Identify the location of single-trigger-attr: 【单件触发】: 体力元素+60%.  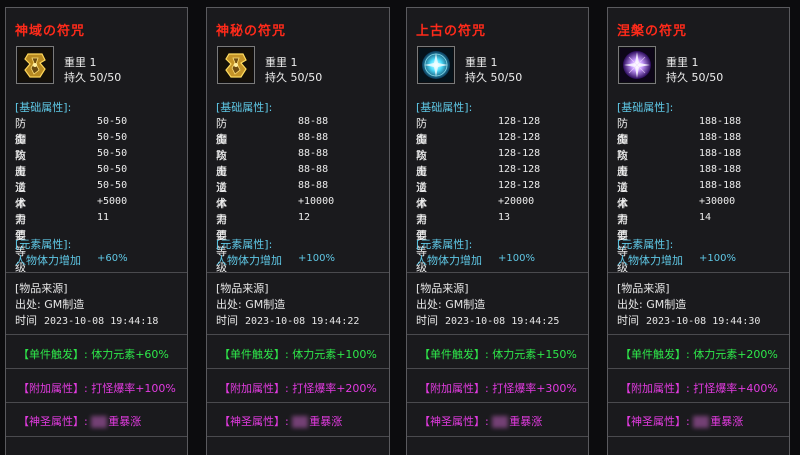
(93, 354).